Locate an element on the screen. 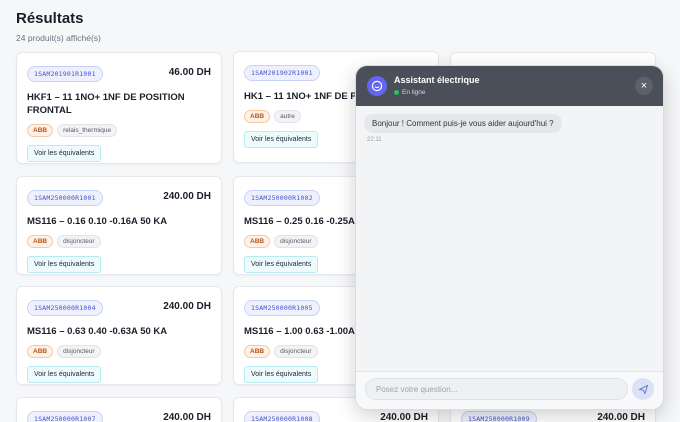 This screenshot has height=422, width=680. product-name: HKF1 – 11 1NO+ 1NF DE POSITION FRONTAL is located at coordinates (106, 104).